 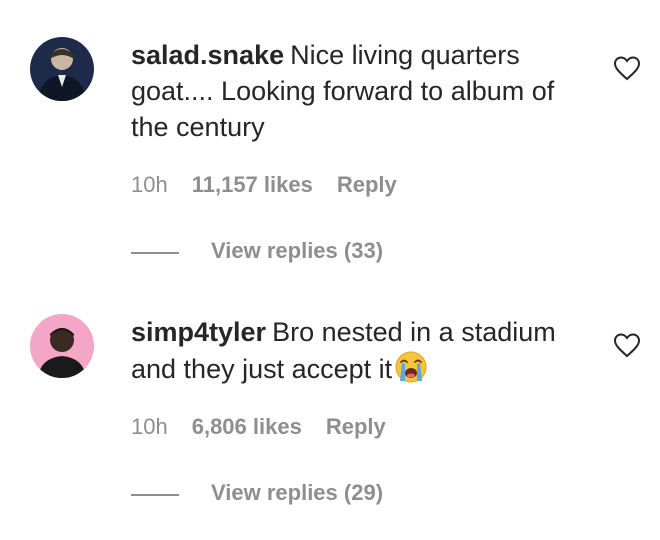 What do you see at coordinates (247, 427) in the screenshot?
I see `likes-count: 6,806 likes` at bounding box center [247, 427].